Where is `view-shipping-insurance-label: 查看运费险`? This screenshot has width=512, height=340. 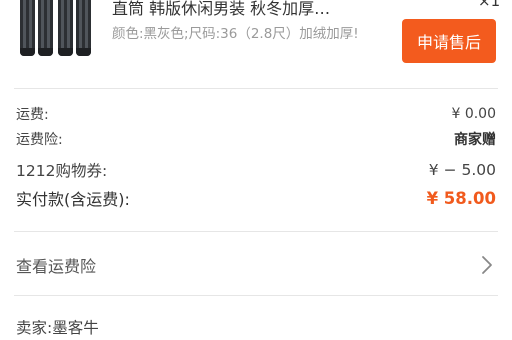 view-shipping-insurance-label: 查看运费险 is located at coordinates (56, 266).